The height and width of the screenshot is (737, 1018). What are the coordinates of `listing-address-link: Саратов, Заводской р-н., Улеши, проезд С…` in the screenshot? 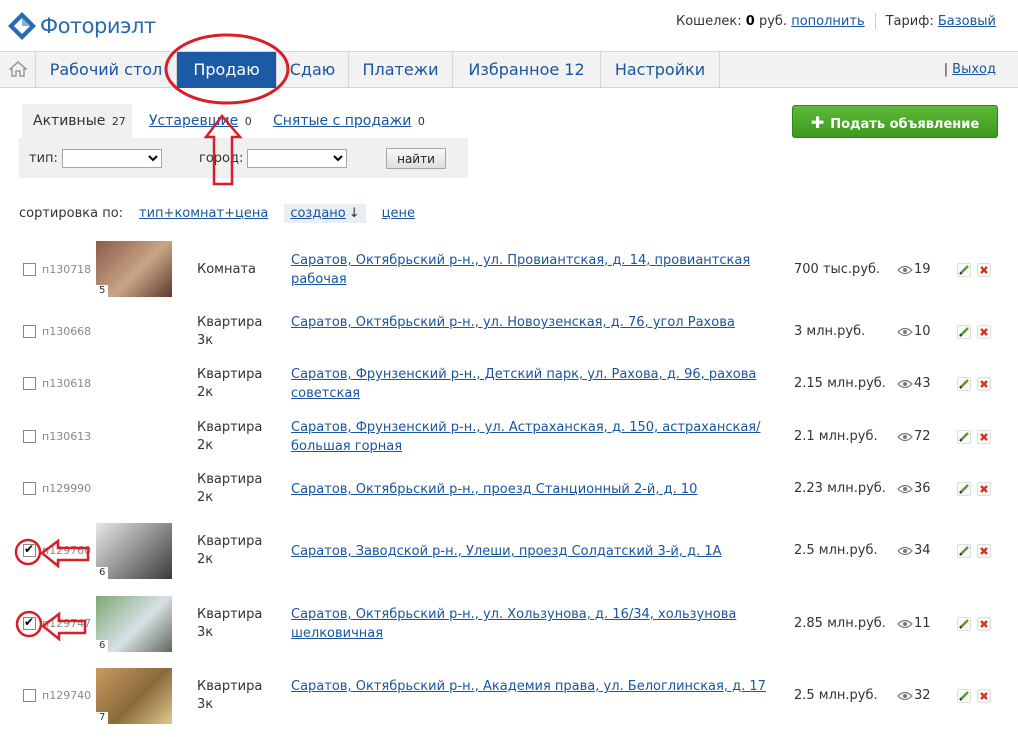 It's located at (536, 551).